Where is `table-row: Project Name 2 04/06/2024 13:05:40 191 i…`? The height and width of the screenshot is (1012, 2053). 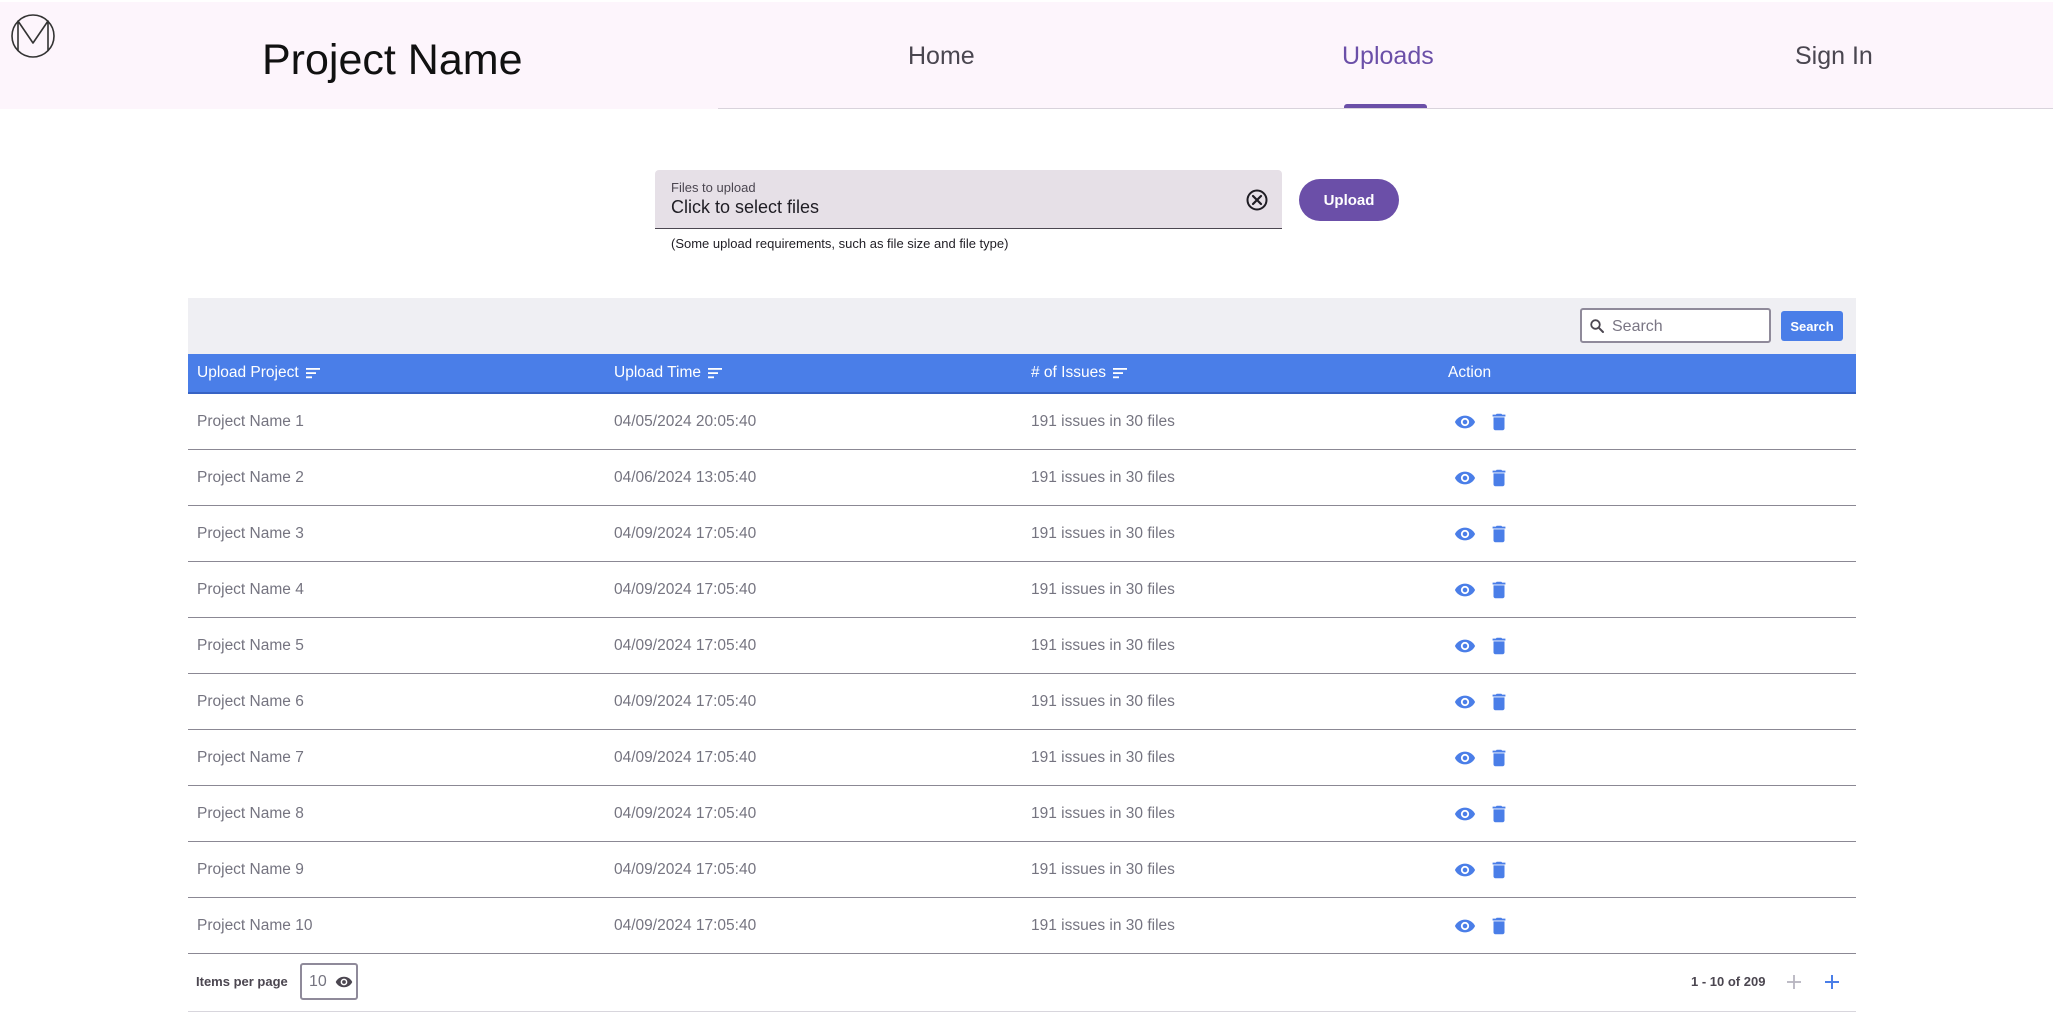
table-row: Project Name 2 04/06/2024 13:05:40 191 i… is located at coordinates (1022, 478).